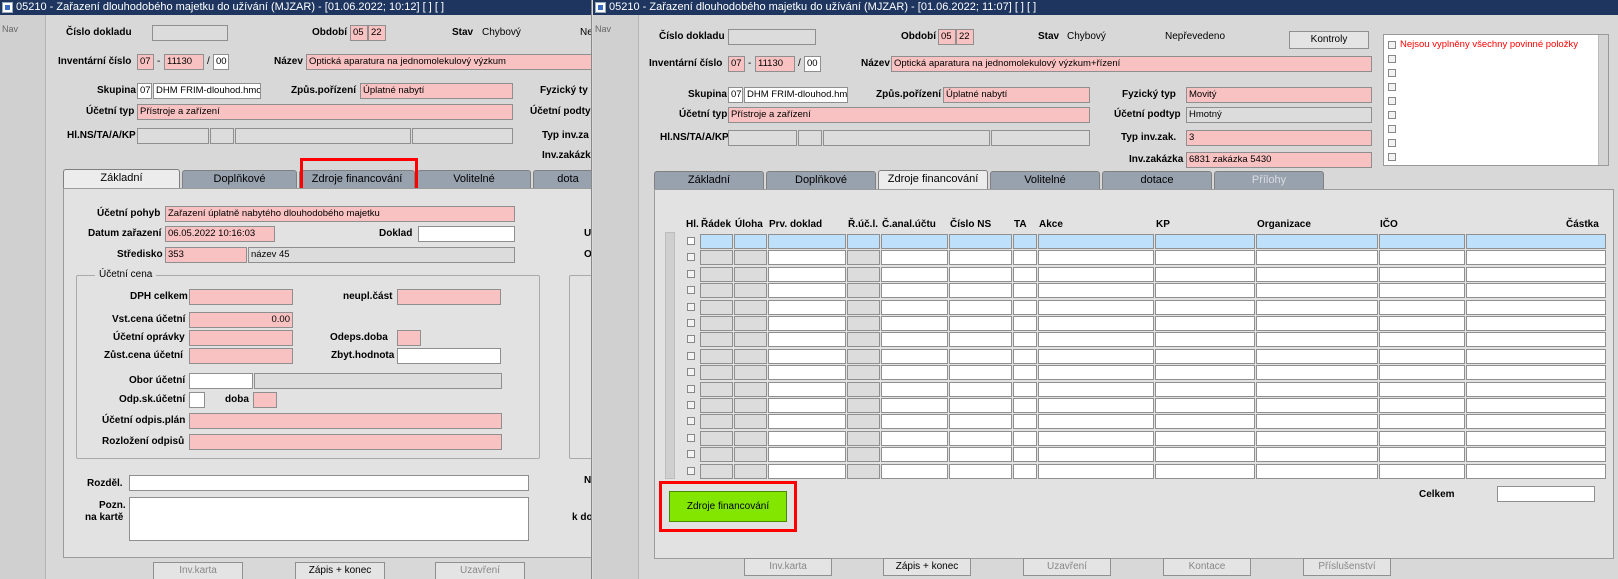 The width and height of the screenshot is (1618, 579). What do you see at coordinates (1040, 138) in the screenshot?
I see `hlns-kp-field` at bounding box center [1040, 138].